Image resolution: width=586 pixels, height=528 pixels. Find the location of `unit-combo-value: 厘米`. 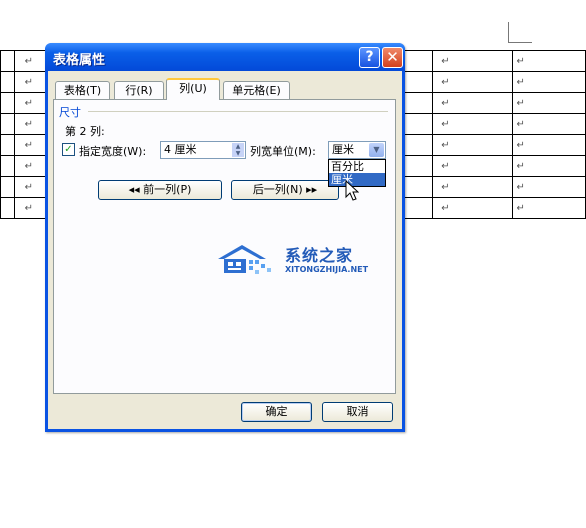

unit-combo-value: 厘米 is located at coordinates (343, 149).